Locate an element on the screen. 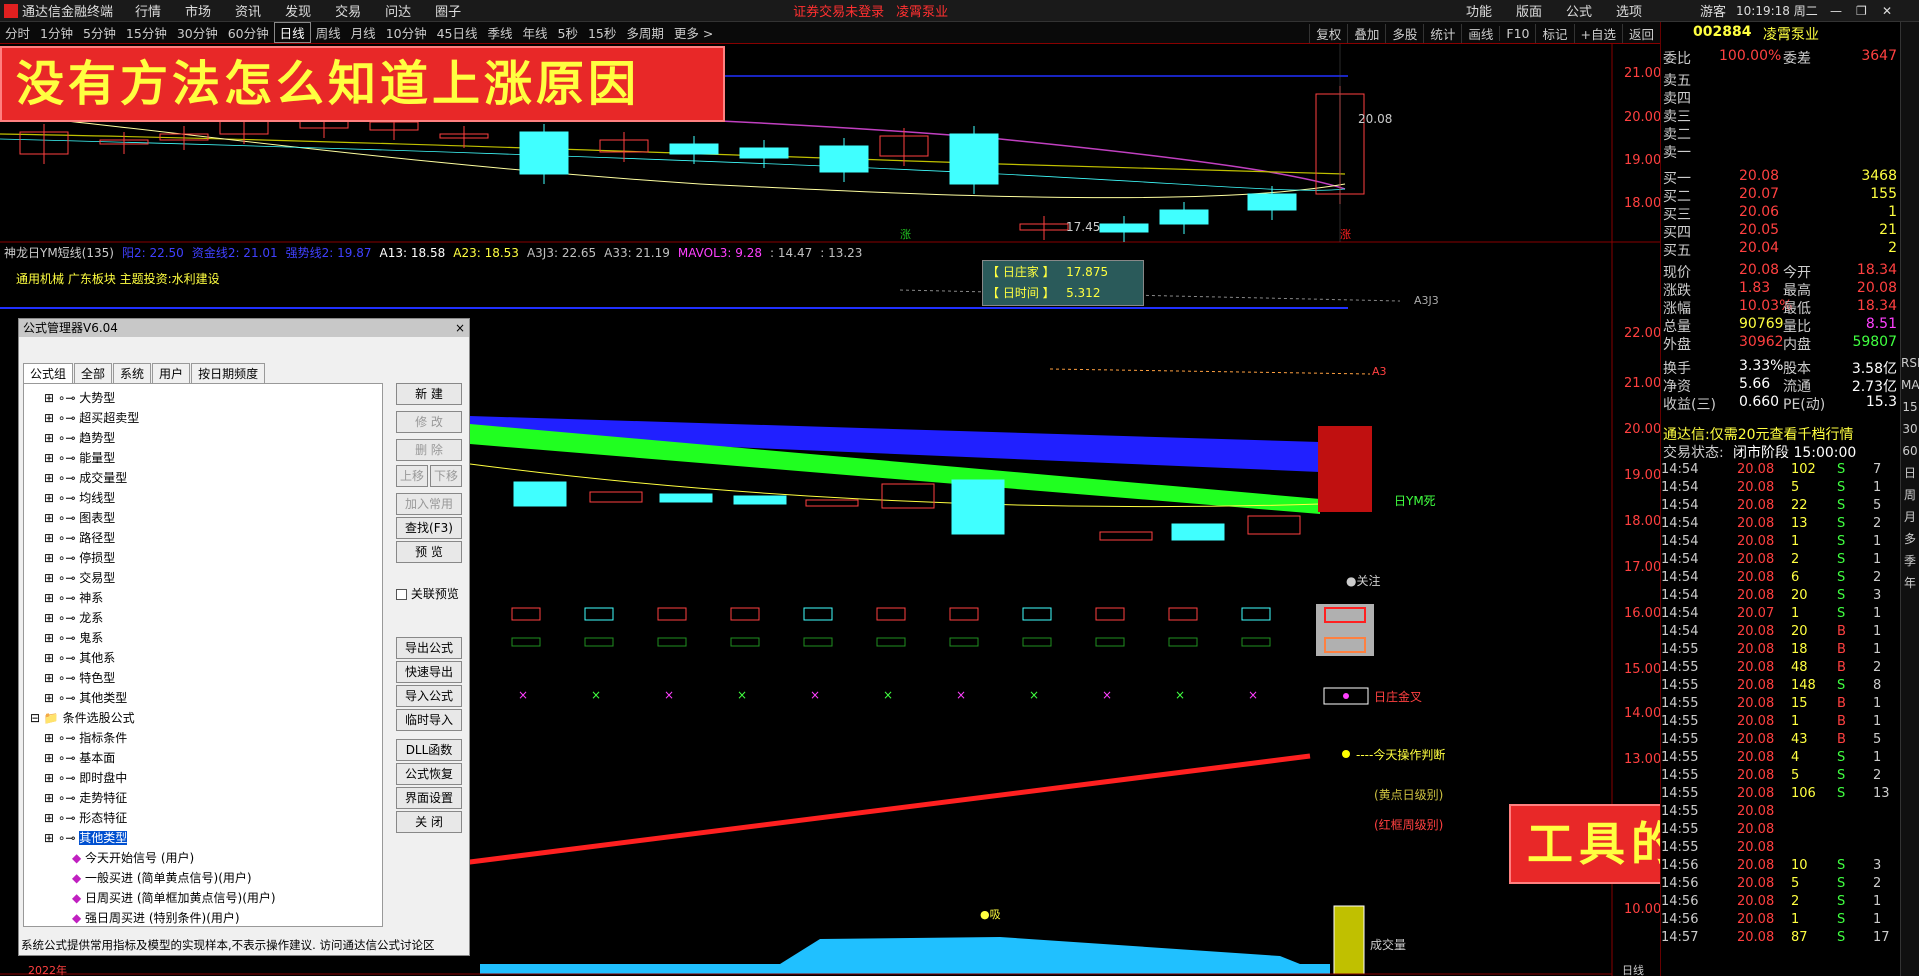 Image resolution: width=1919 pixels, height=976 pixels. period-tab: 多周期 is located at coordinates (645, 32).